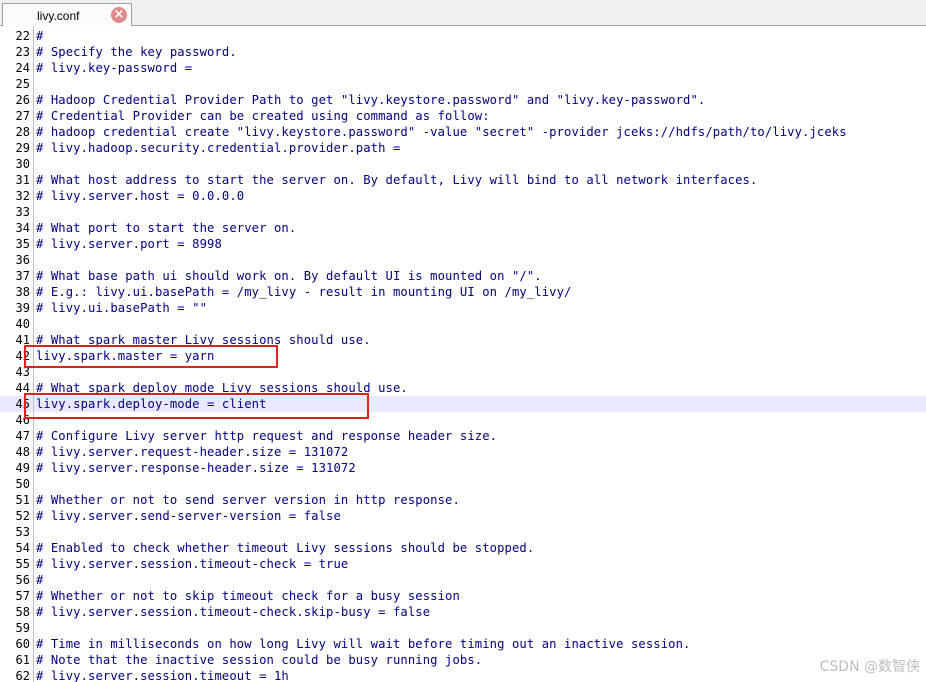 The height and width of the screenshot is (682, 926). What do you see at coordinates (114, 68) in the screenshot?
I see `line-text: # livy.key-password =` at bounding box center [114, 68].